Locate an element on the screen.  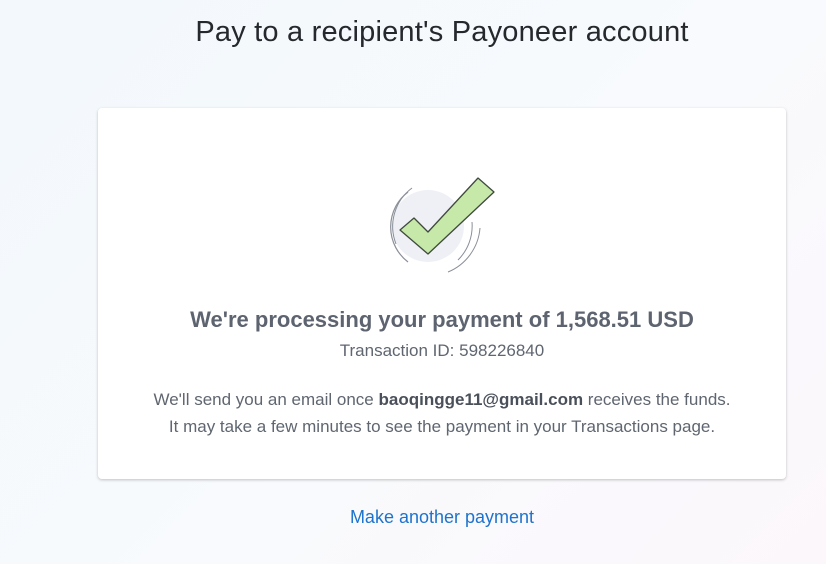
make-another-payment-link: Make another payment is located at coordinates (413, 517).